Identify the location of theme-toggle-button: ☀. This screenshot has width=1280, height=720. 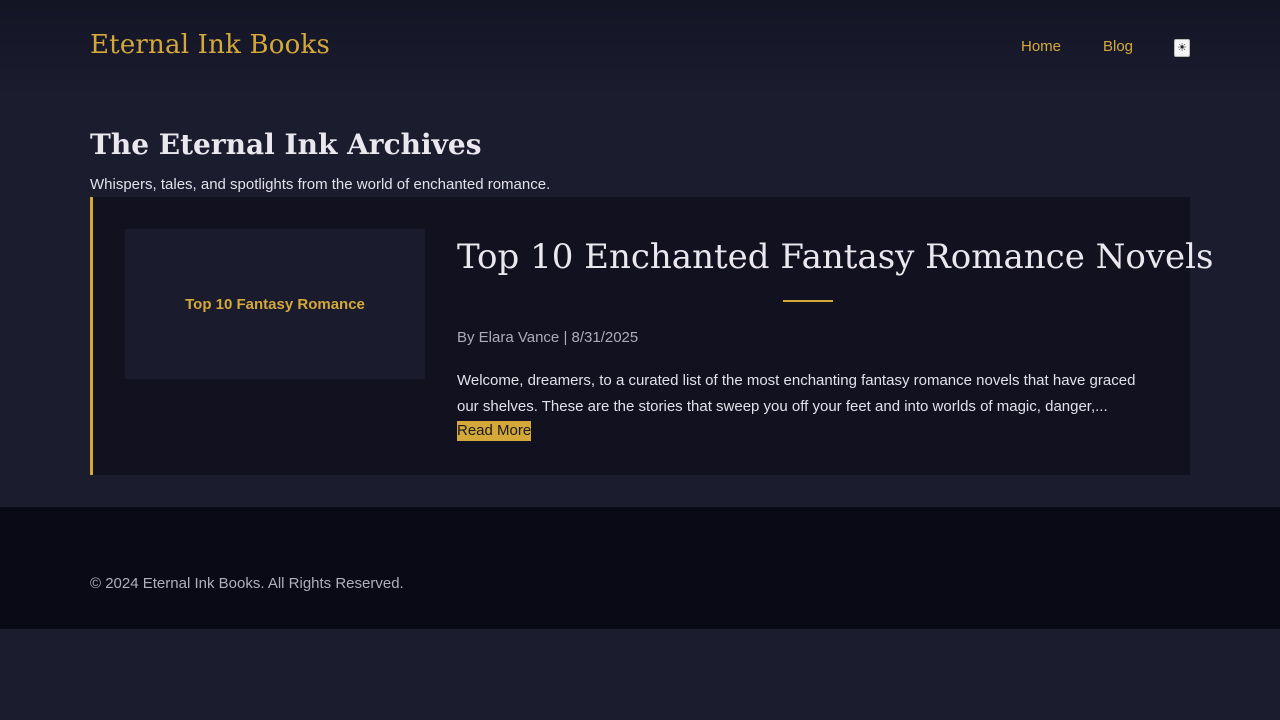
(1182, 48).